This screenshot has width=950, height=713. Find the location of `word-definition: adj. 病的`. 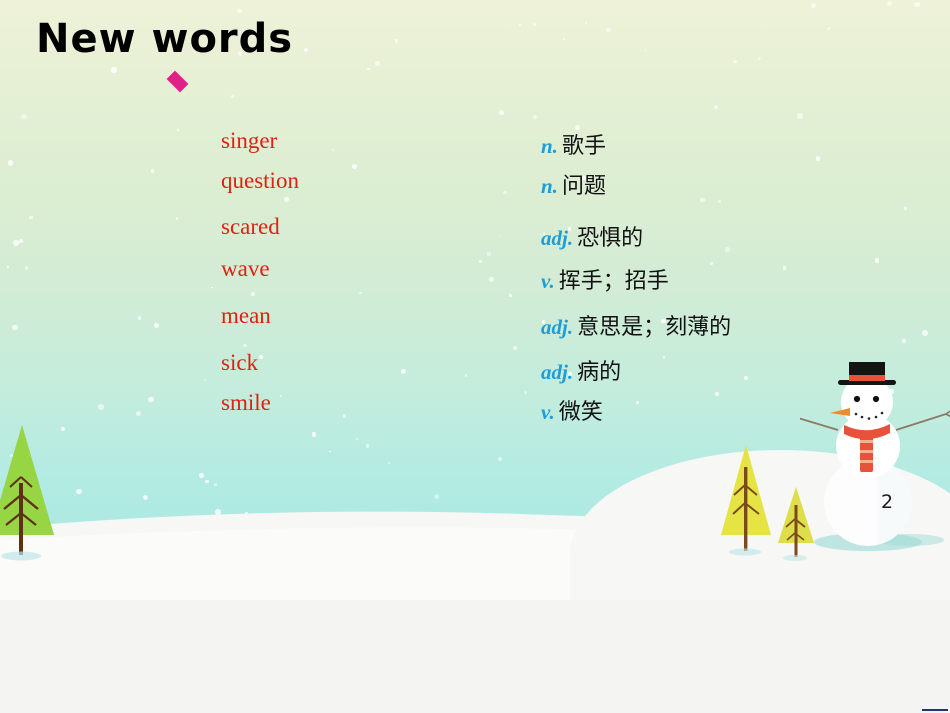

word-definition: adj. 病的 is located at coordinates (581, 370).